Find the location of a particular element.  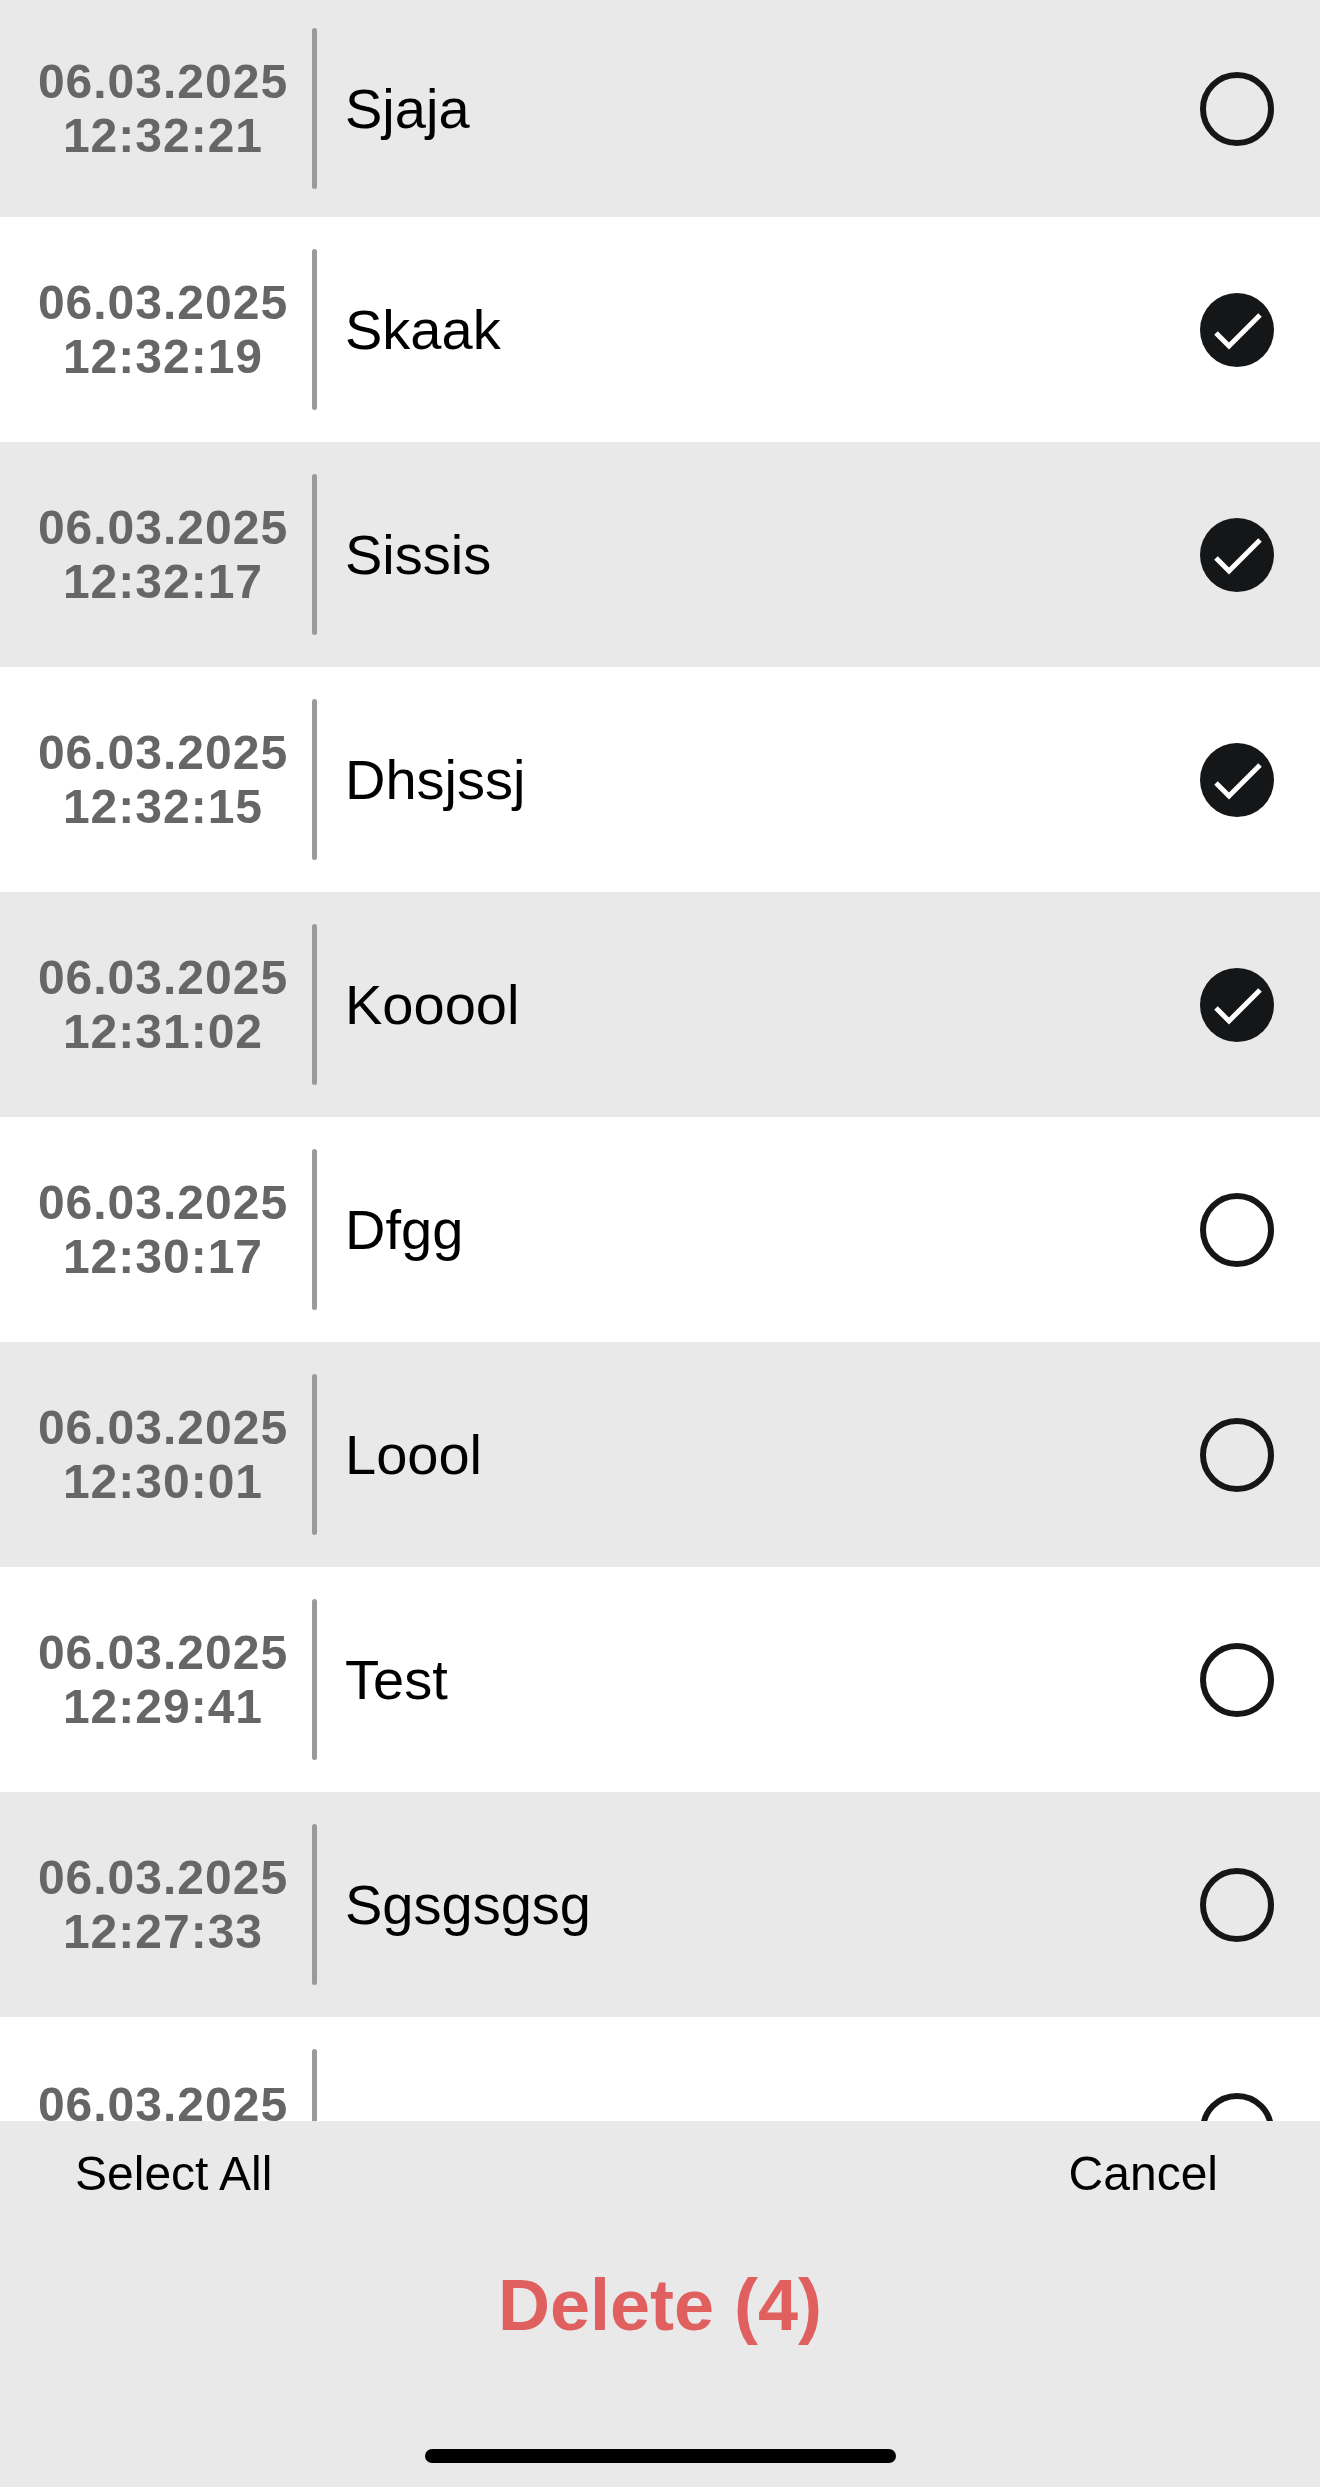

list-row: 06.03.2025 12:31:02 Kooool is located at coordinates (660, 1004).